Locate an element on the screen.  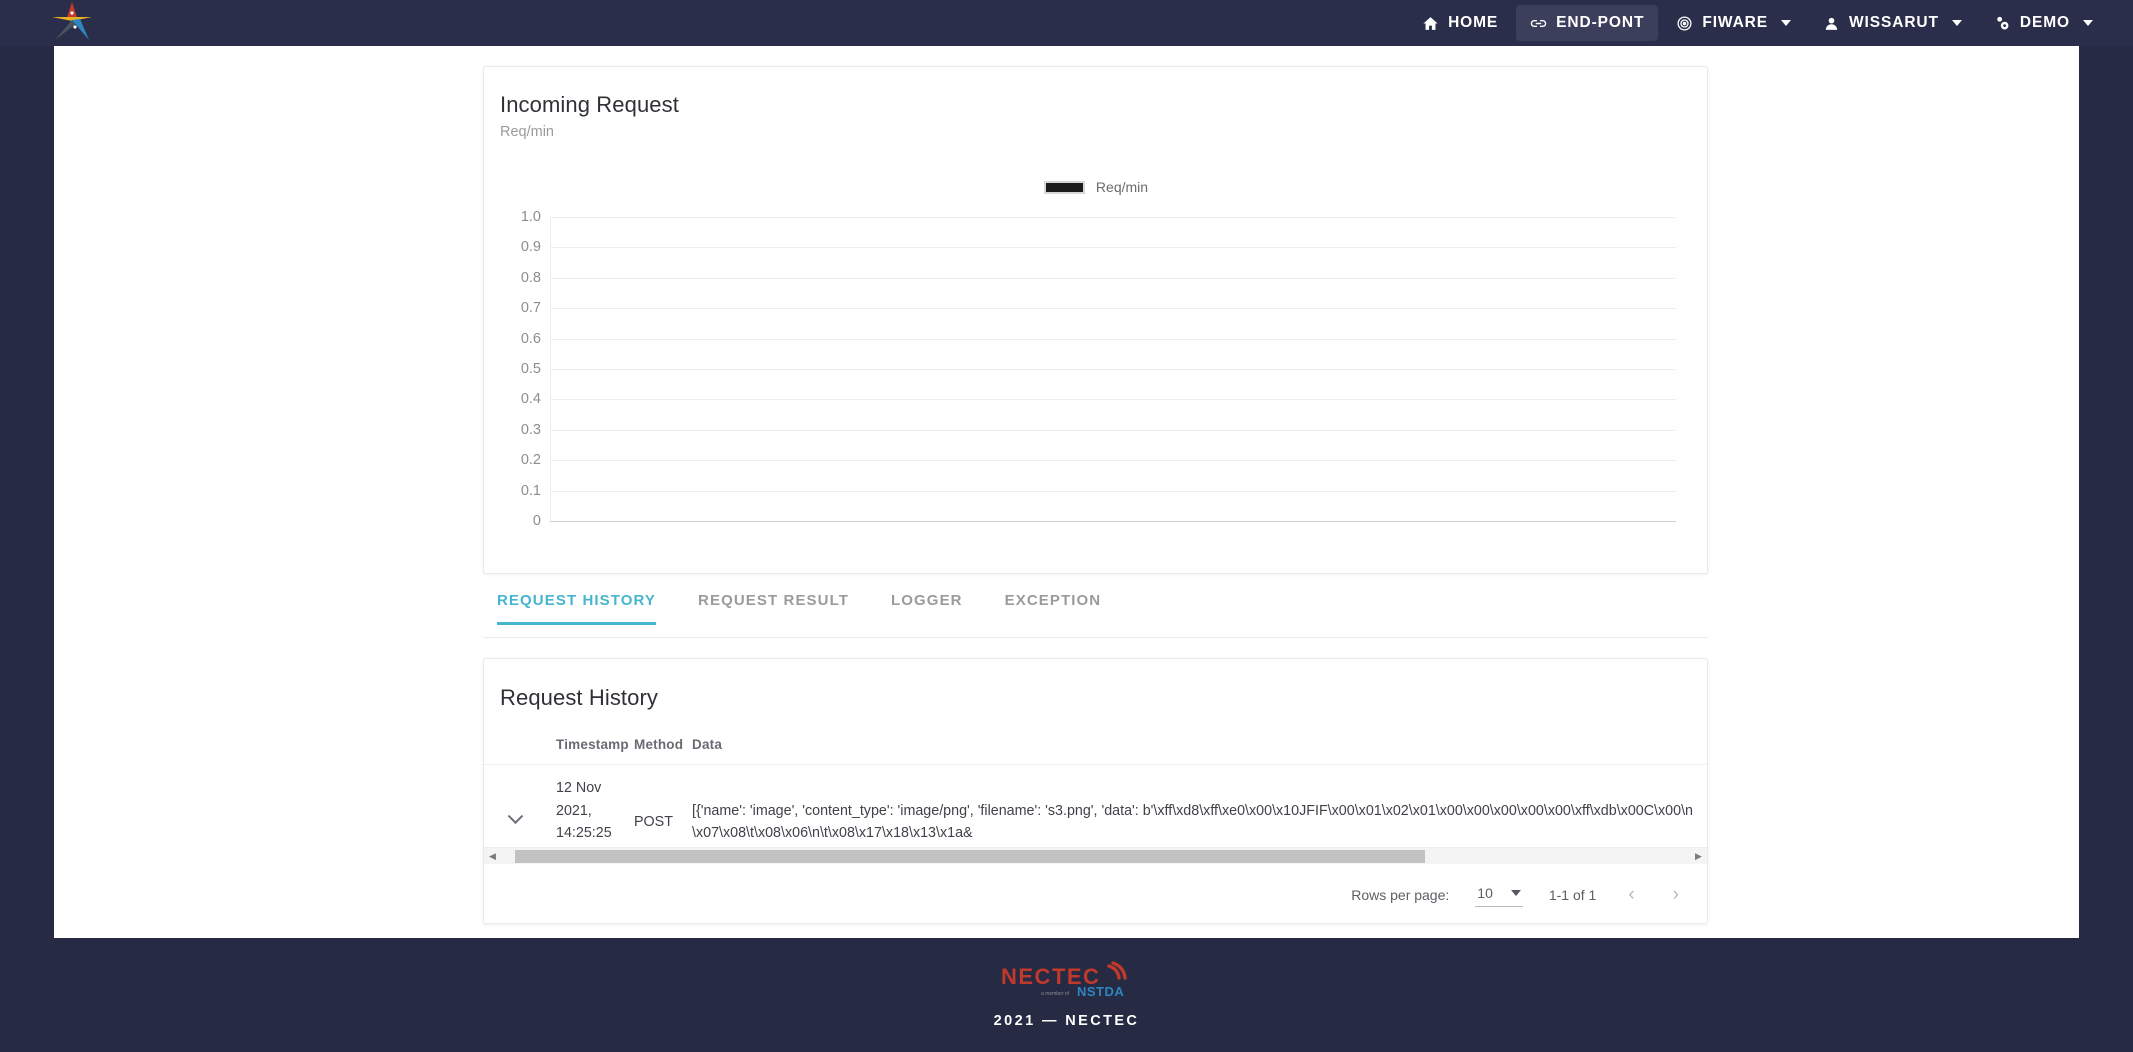
nav-item-home: HOME is located at coordinates (1460, 23).